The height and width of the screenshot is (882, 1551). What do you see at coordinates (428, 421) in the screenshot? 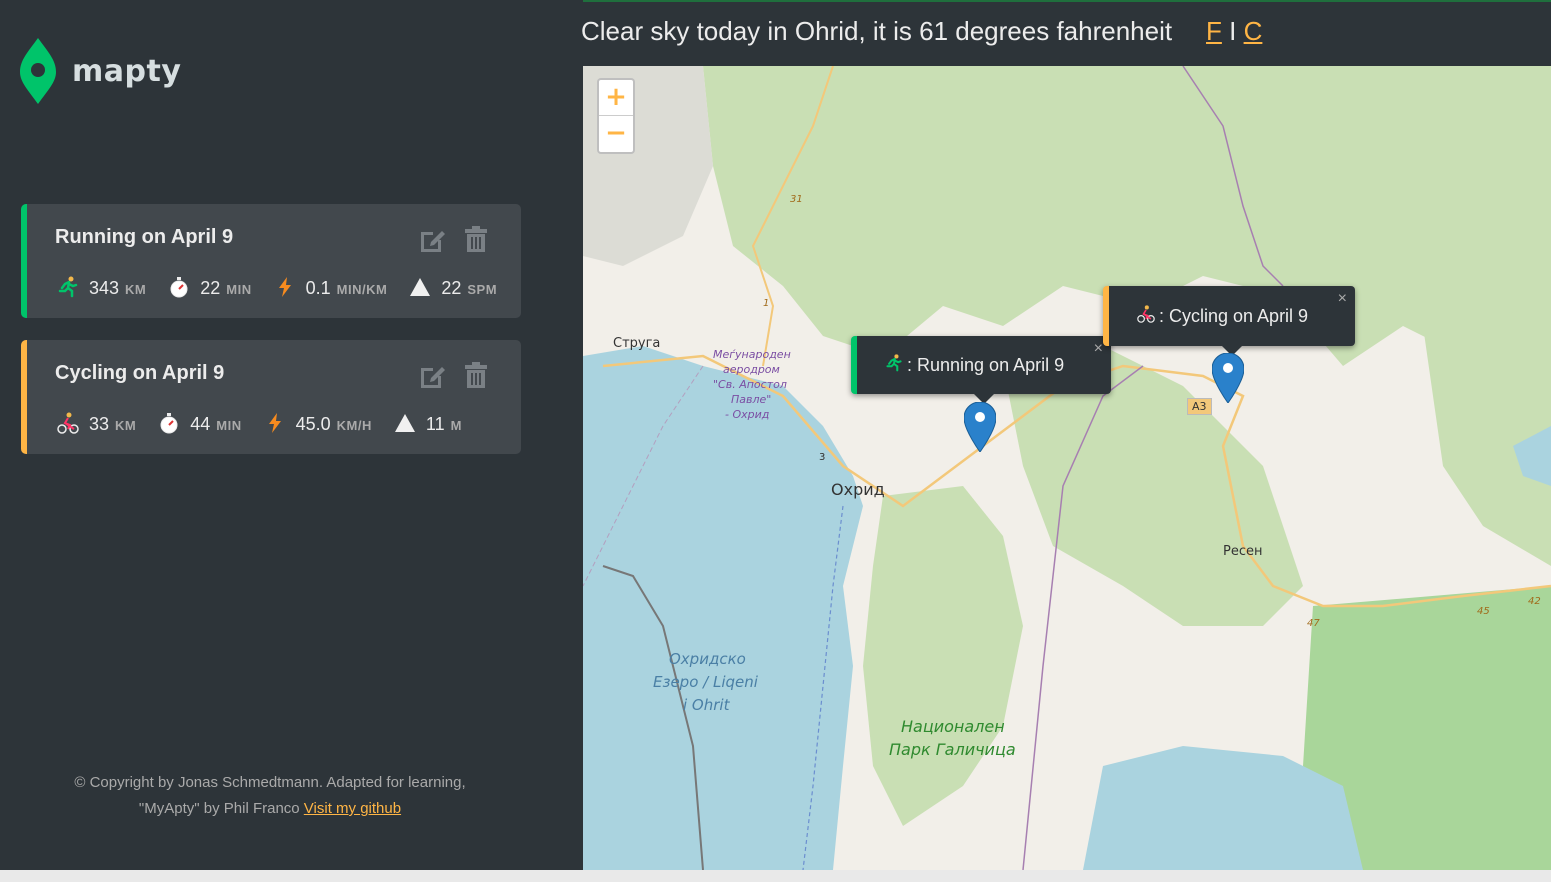
I see `stat-elevation: 11 M` at bounding box center [428, 421].